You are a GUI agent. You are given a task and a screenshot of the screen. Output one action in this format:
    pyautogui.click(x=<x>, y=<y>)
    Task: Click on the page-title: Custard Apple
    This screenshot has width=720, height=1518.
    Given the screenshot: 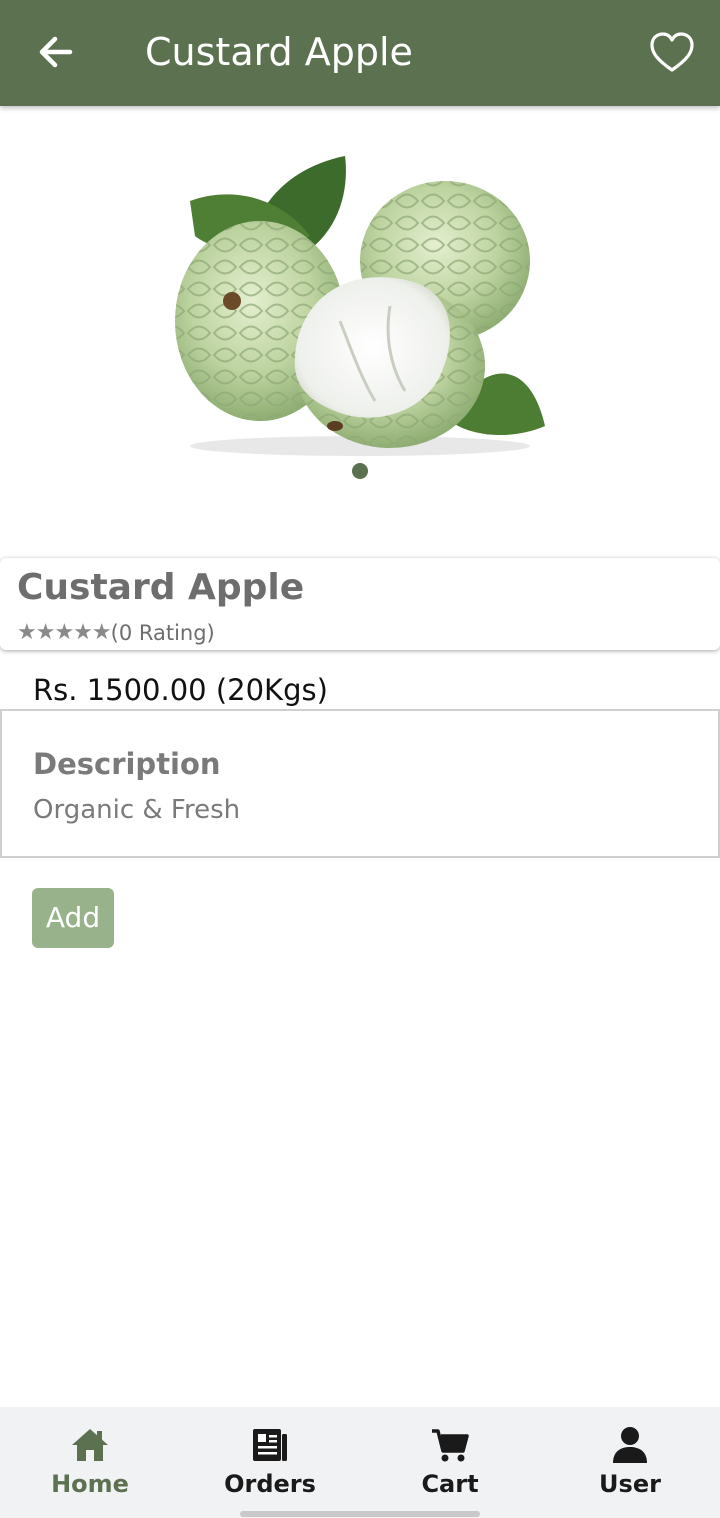 What is the action you would take?
    pyautogui.click(x=279, y=52)
    